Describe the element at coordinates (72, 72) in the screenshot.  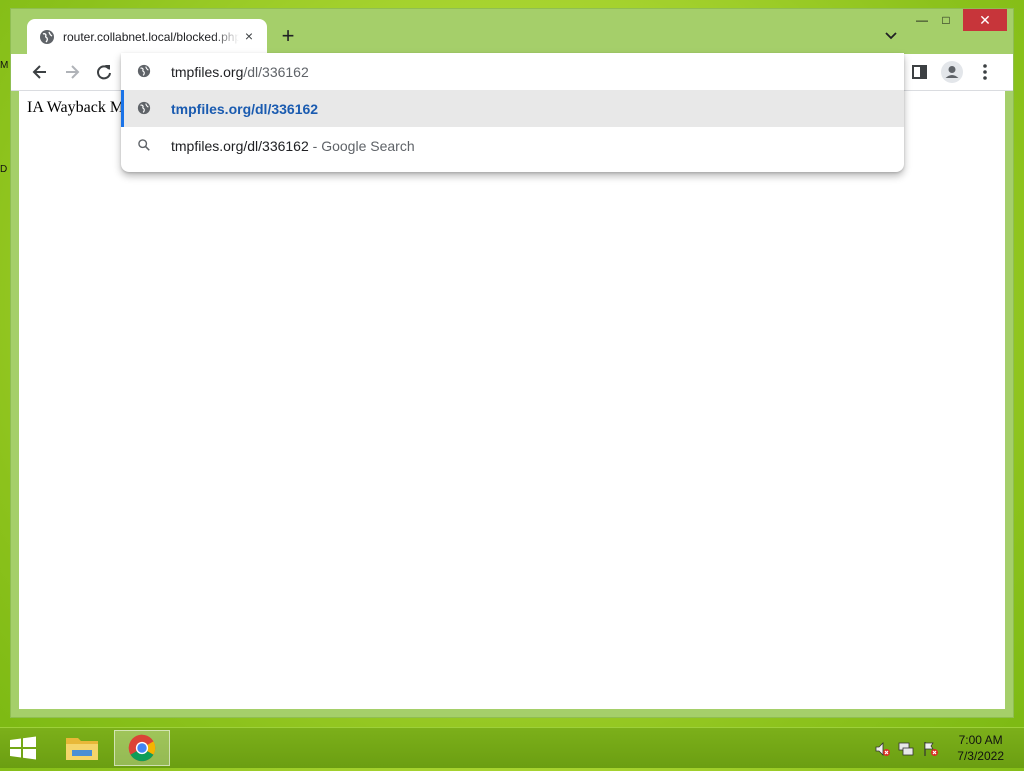
I see `forward-arrow-icon` at that location.